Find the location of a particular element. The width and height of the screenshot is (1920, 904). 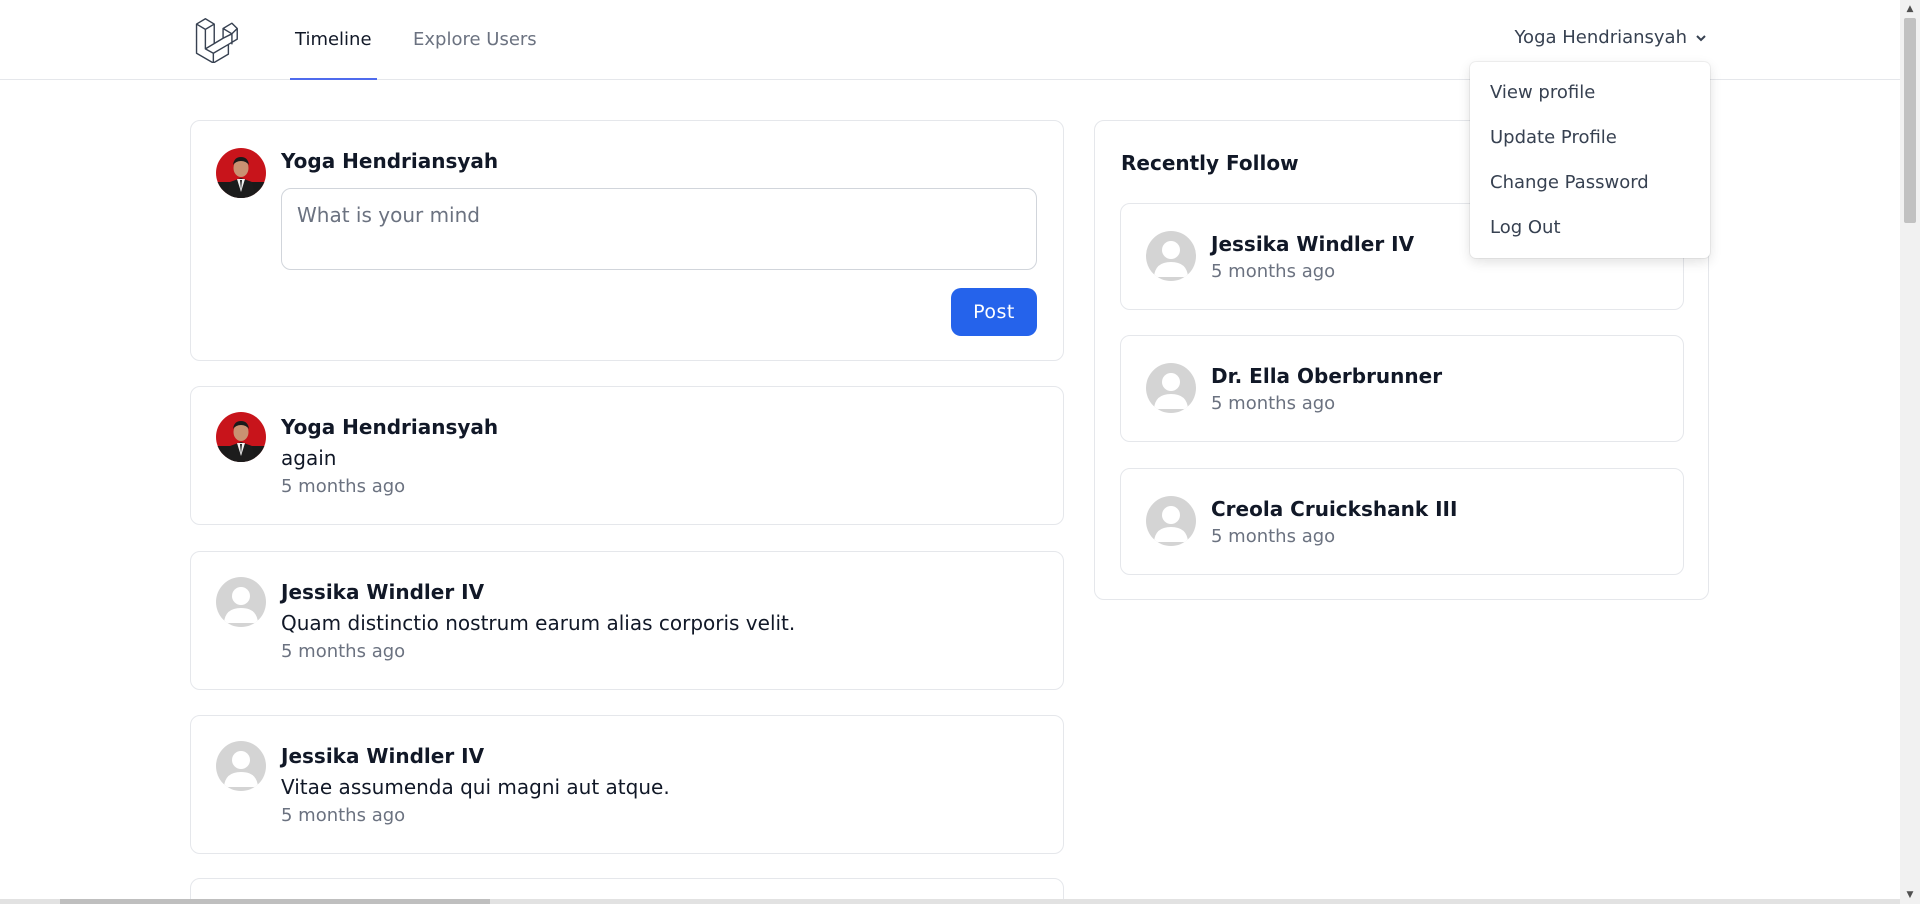

post-composer: Yoga Hendriansyah Post is located at coordinates (627, 240).